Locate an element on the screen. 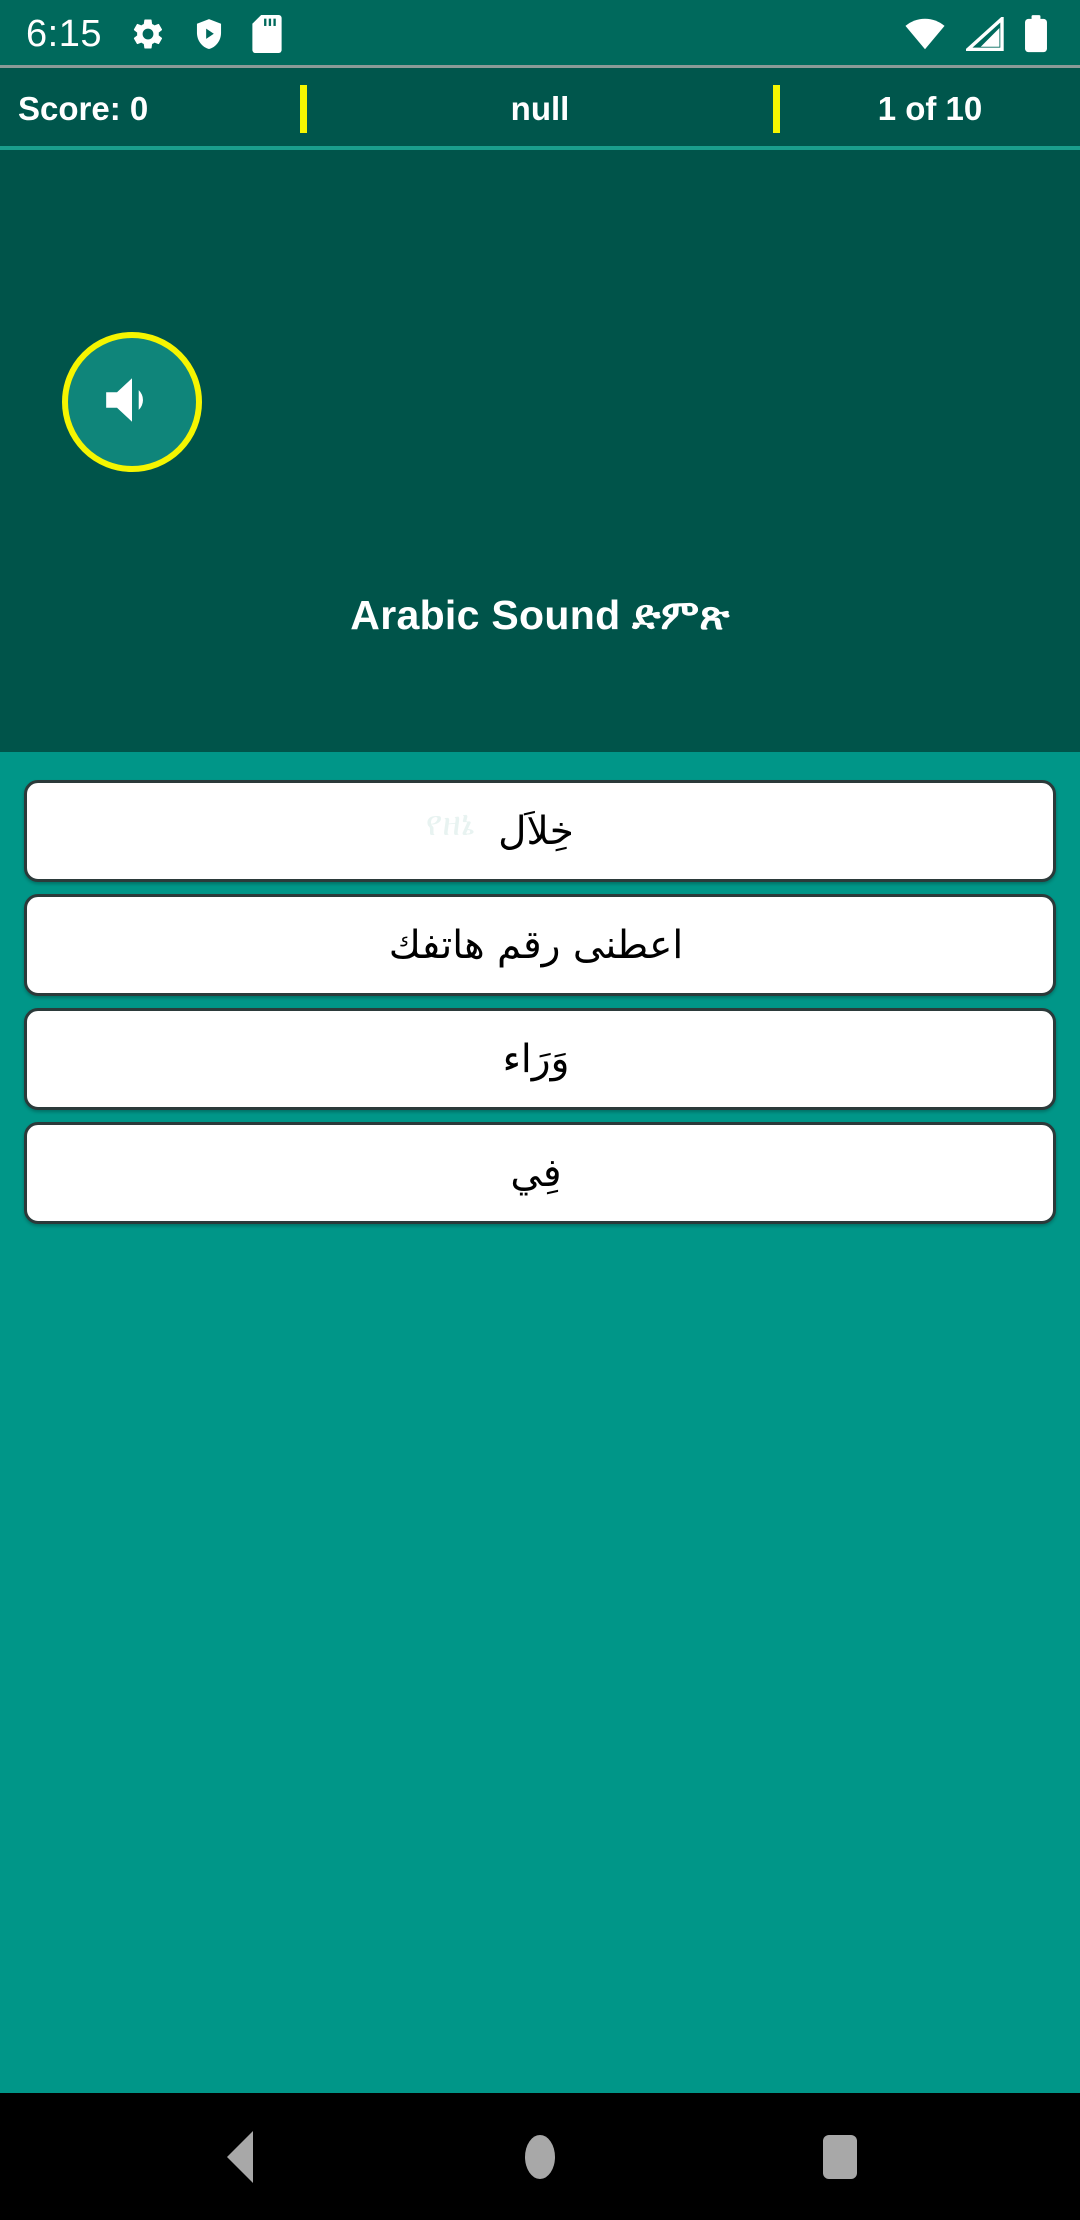  play-sound-button is located at coordinates (132, 402).